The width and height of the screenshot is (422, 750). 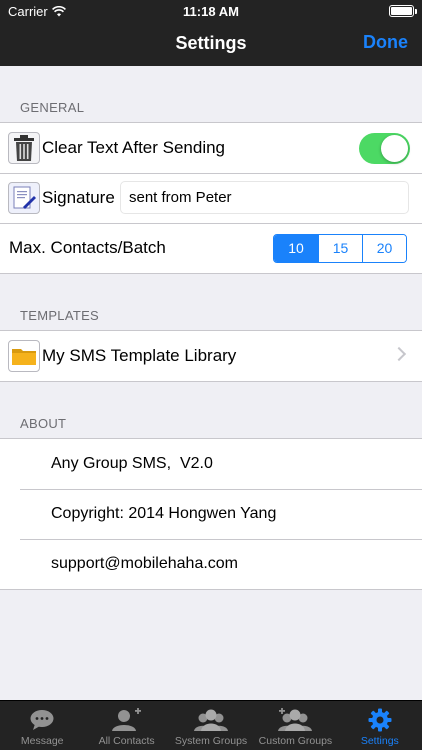 I want to click on support-email-row: support@mobilehaha.com, so click(x=211, y=564).